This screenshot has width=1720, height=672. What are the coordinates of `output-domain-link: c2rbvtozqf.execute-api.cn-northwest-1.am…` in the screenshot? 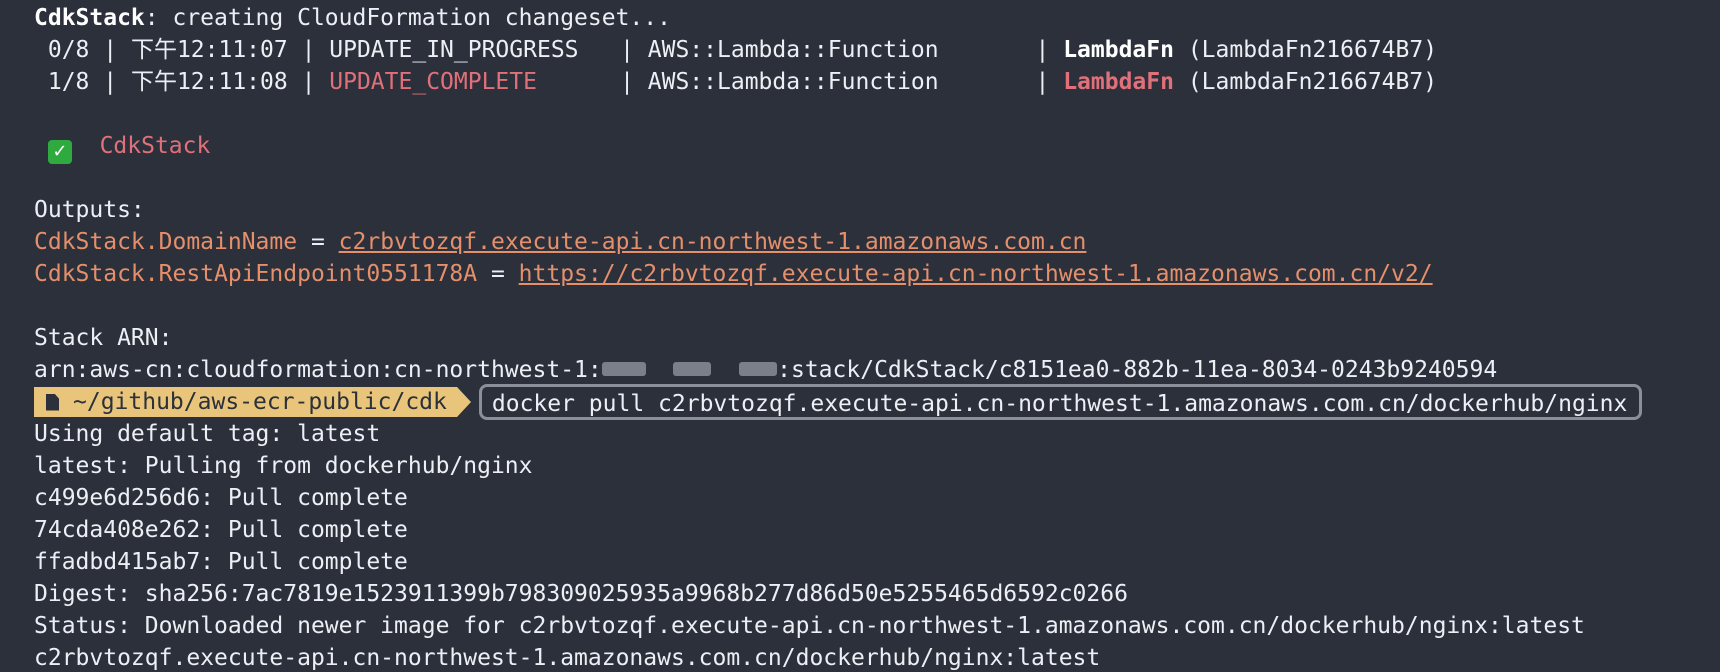 It's located at (713, 242).